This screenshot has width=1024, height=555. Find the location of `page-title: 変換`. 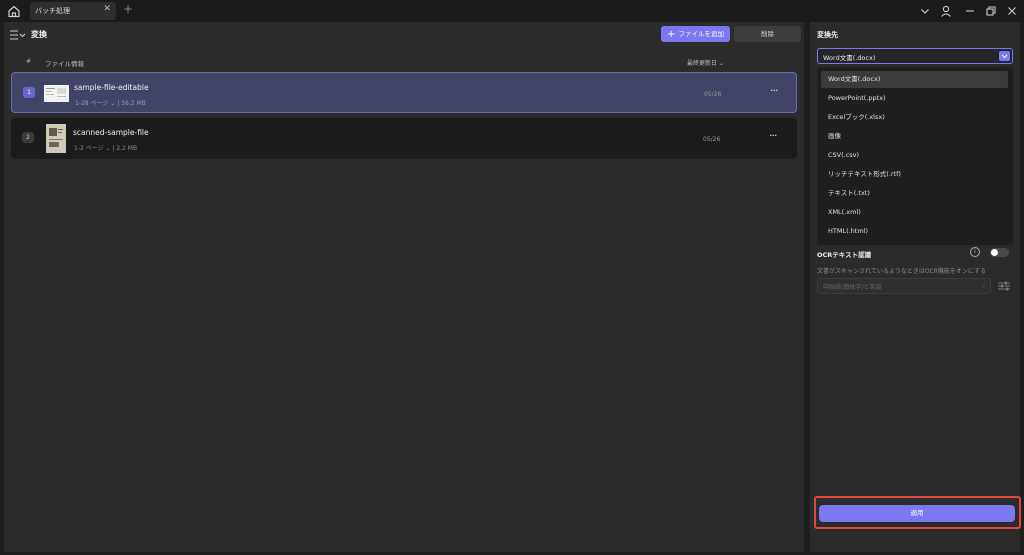

page-title: 変換 is located at coordinates (39, 34).